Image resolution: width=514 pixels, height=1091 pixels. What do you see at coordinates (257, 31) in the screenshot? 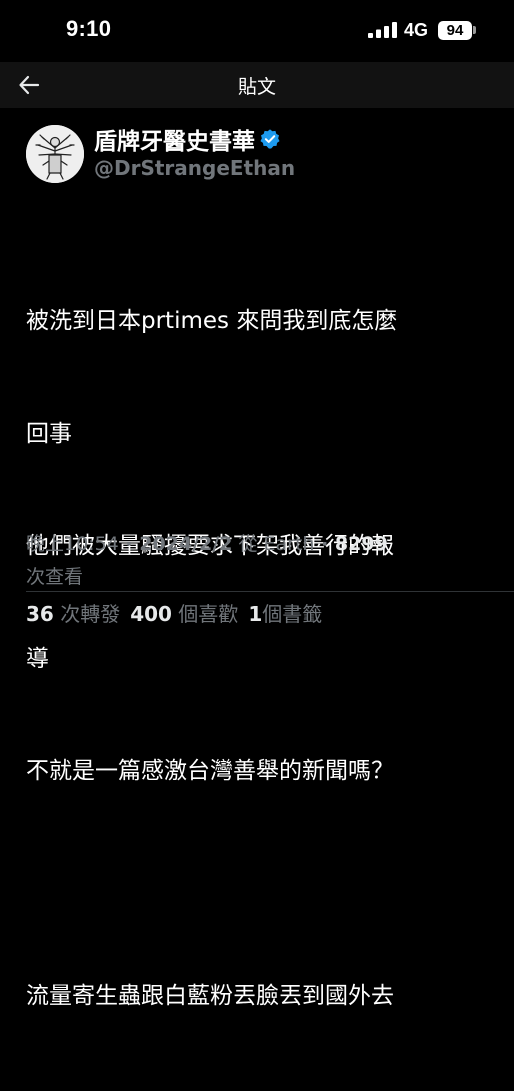
I see `status-bar: 9:10 4G 94` at bounding box center [257, 31].